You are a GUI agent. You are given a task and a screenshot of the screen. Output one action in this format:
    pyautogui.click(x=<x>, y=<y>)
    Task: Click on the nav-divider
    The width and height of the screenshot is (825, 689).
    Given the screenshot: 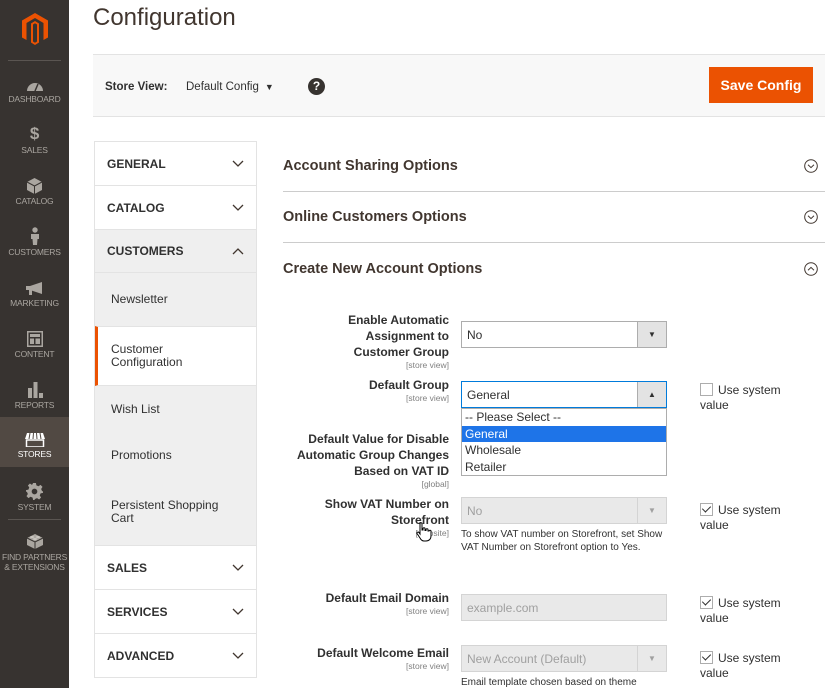 What is the action you would take?
    pyautogui.click(x=34, y=60)
    